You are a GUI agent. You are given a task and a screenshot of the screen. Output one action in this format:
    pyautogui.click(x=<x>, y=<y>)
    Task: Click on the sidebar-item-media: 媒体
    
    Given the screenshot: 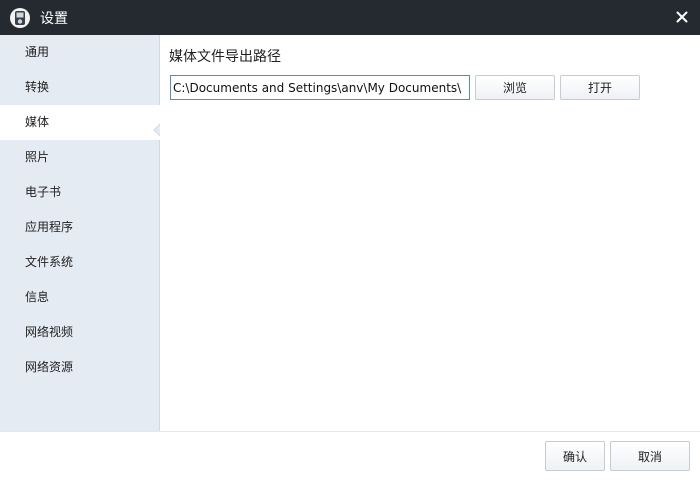 What is the action you would take?
    pyautogui.click(x=81, y=122)
    